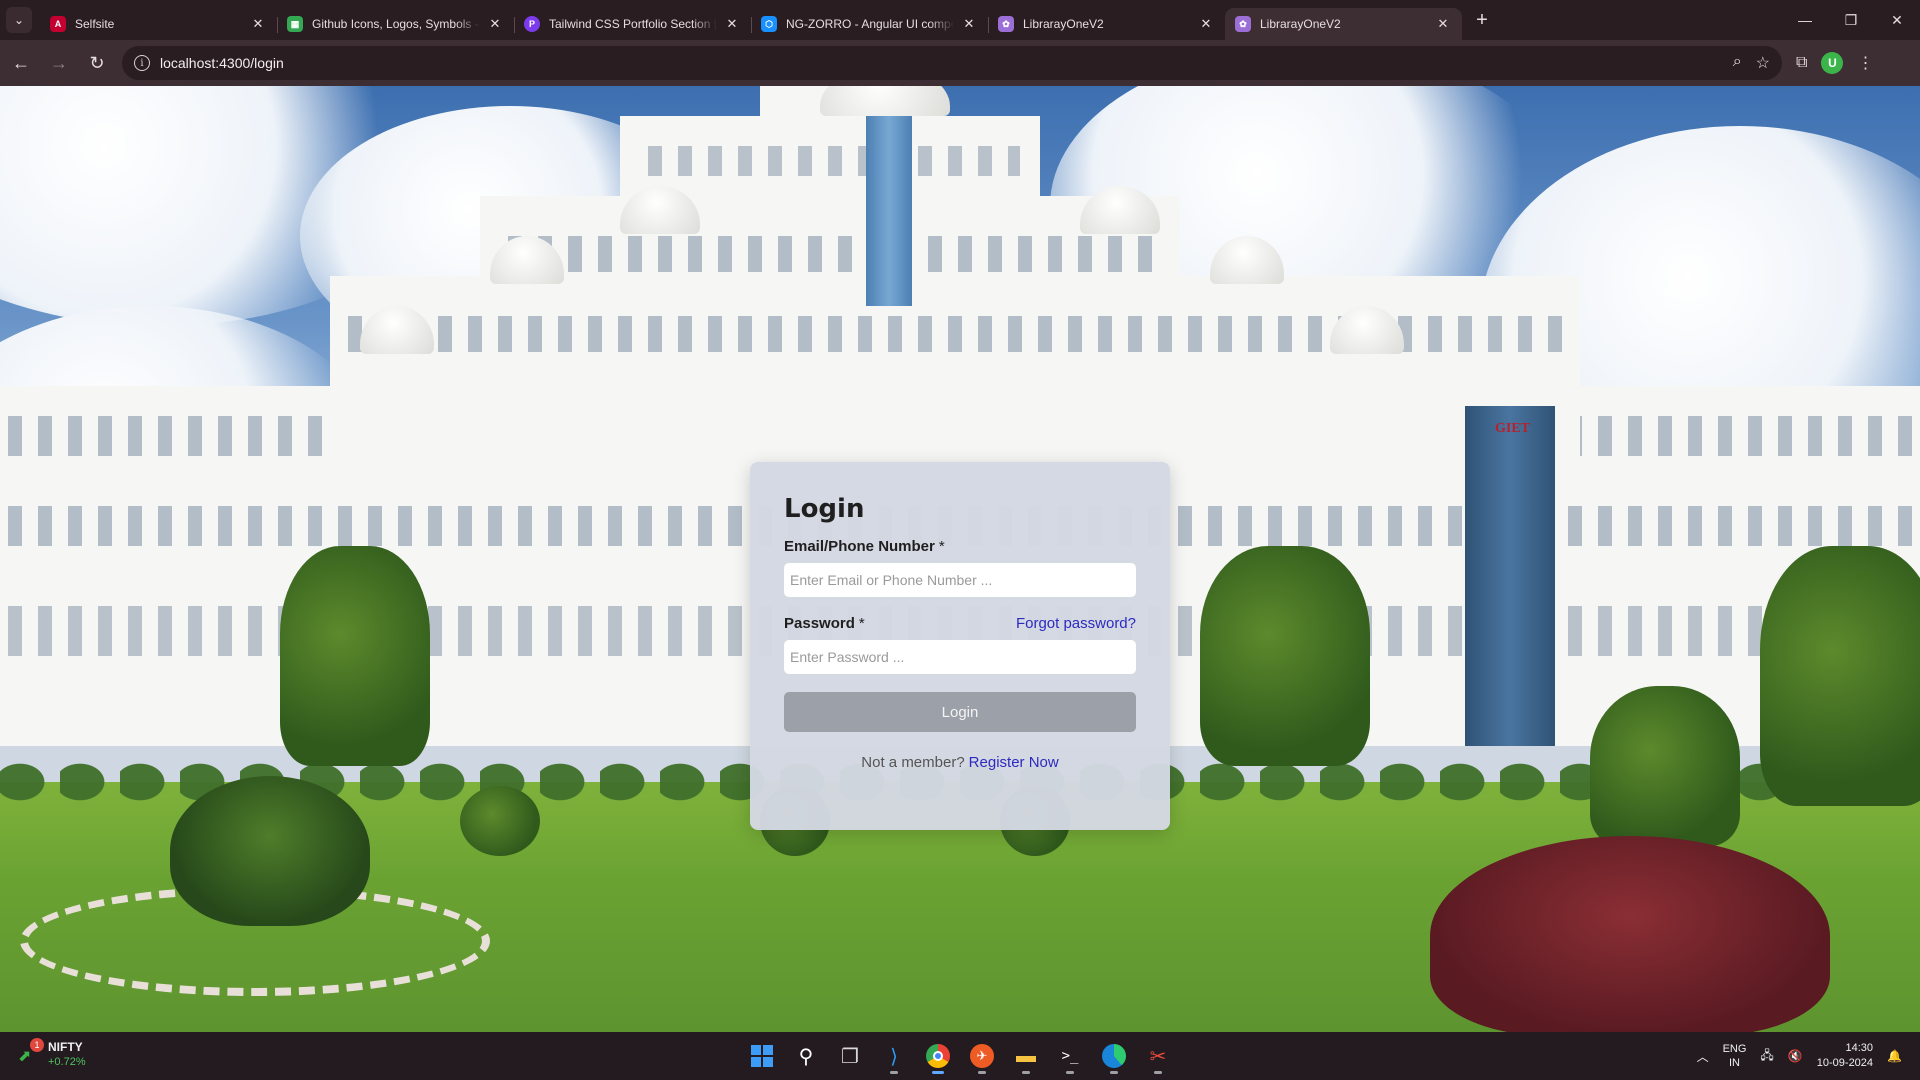 Image resolution: width=1920 pixels, height=1080 pixels. I want to click on new-tab-button: +, so click(1482, 20).